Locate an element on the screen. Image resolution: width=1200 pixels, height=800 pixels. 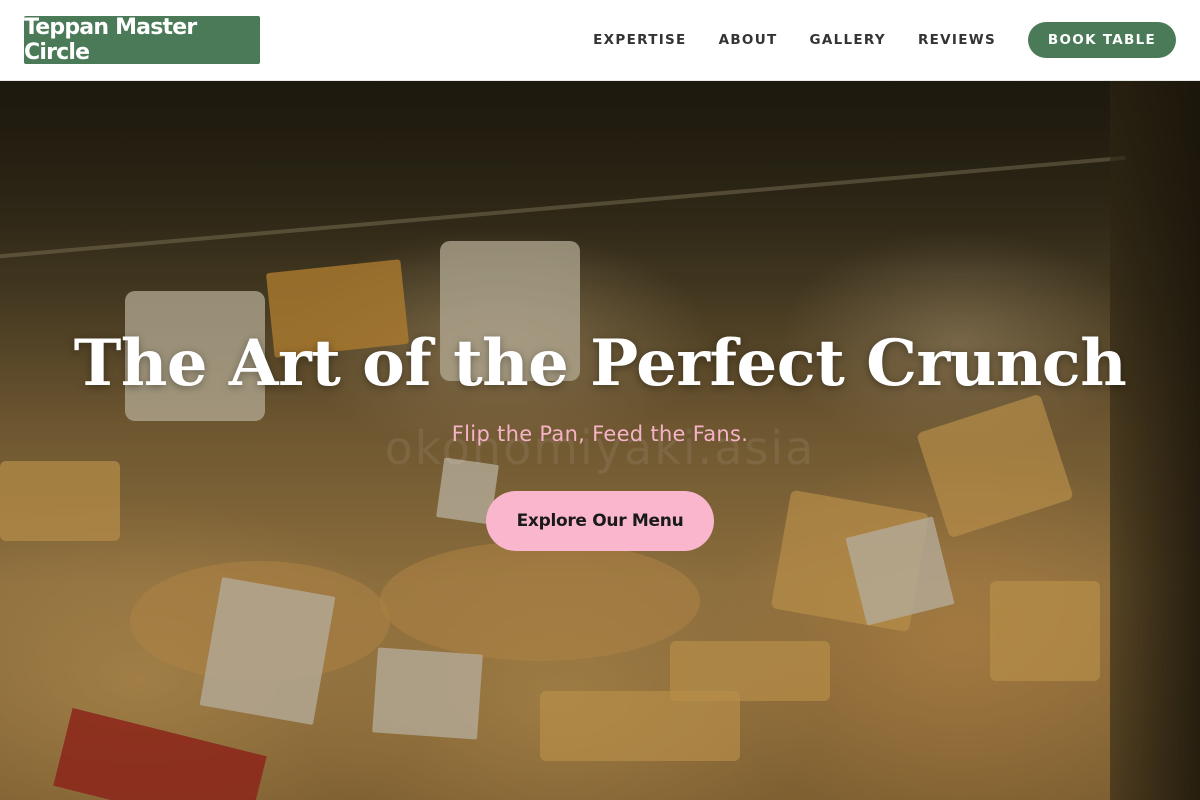
main-nav: EXPERTISE ABOUT GALLERY REVIEWS is located at coordinates (794, 40).